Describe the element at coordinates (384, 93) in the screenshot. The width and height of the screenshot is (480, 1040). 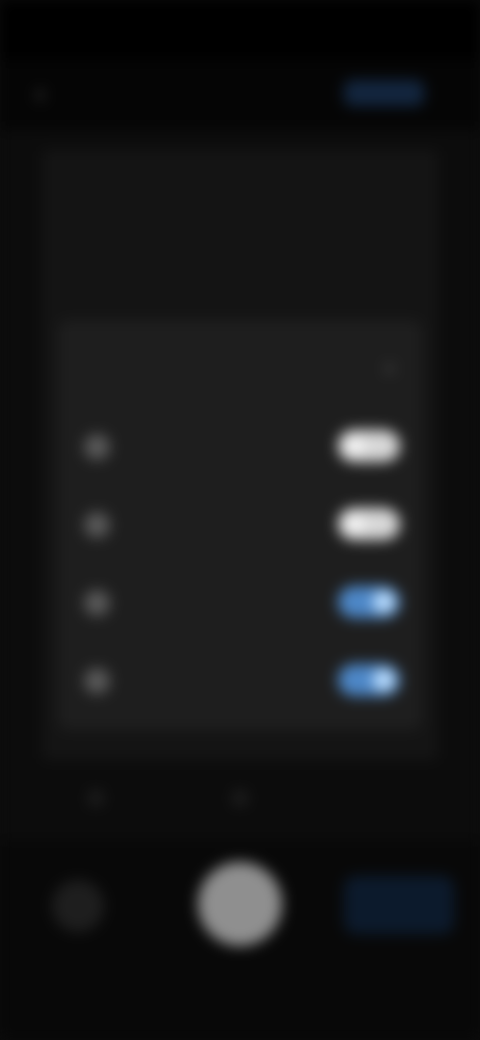
I see `top-action-button` at that location.